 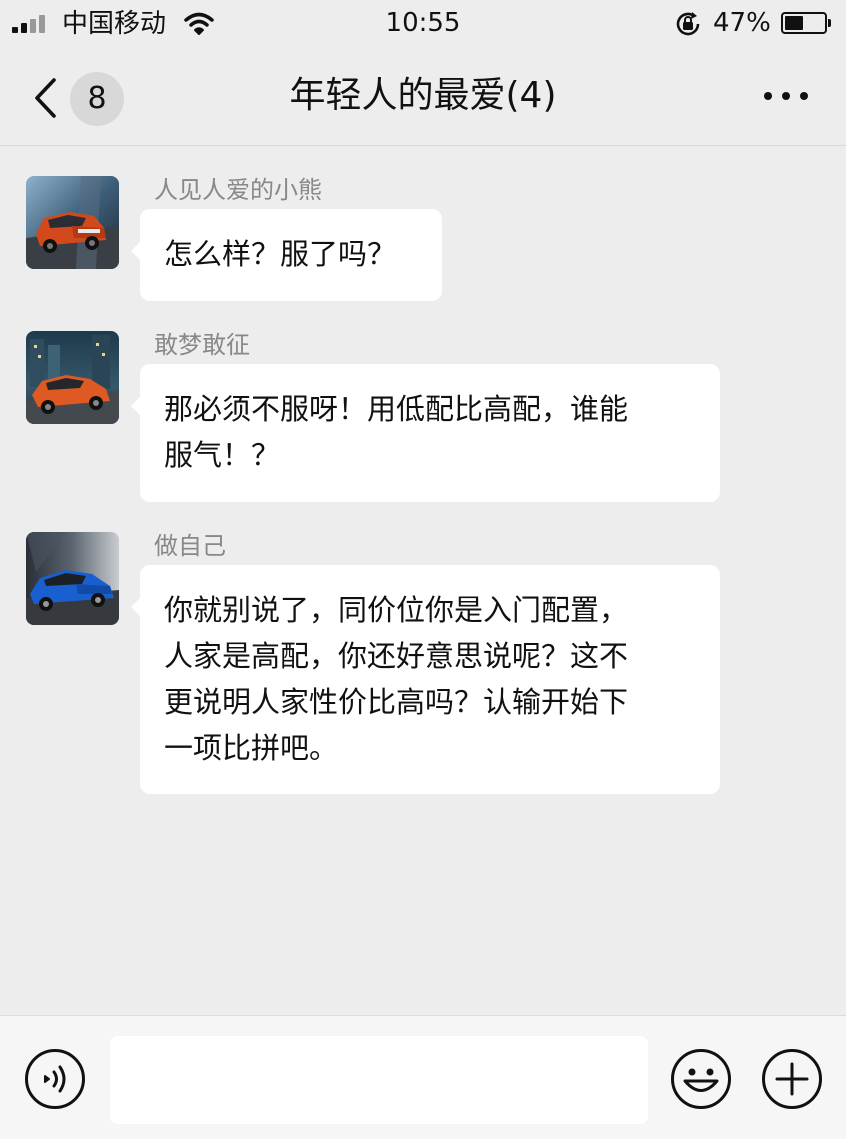 I want to click on orientation-lock-icon, so click(x=688, y=24).